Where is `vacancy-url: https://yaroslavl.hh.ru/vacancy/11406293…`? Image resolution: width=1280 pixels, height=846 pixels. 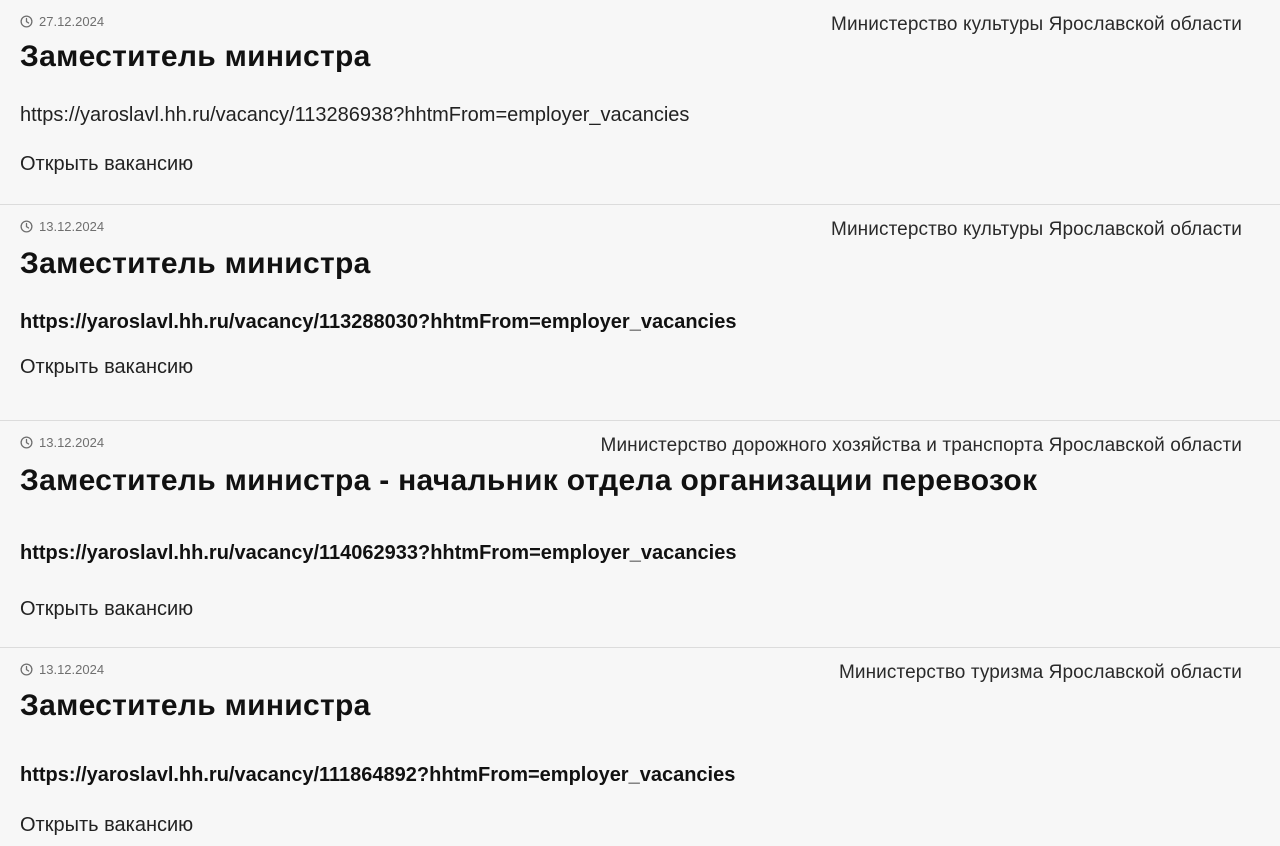 vacancy-url: https://yaroslavl.hh.ru/vacancy/11406293… is located at coordinates (378, 553).